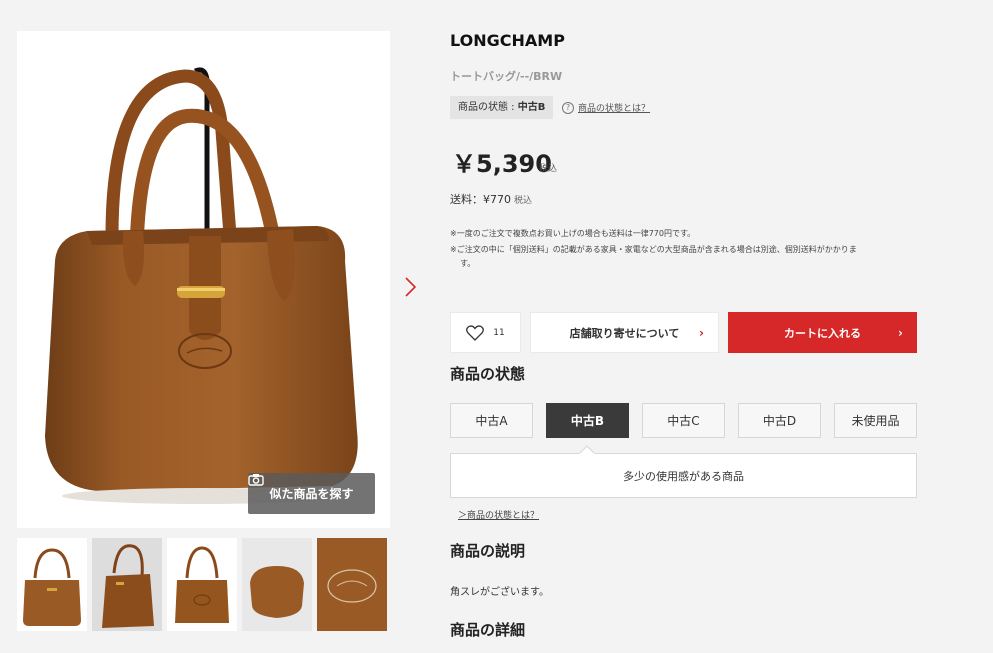 This screenshot has width=993, height=653. I want to click on store-order-label: 店舗取り寄せについて, so click(624, 333).